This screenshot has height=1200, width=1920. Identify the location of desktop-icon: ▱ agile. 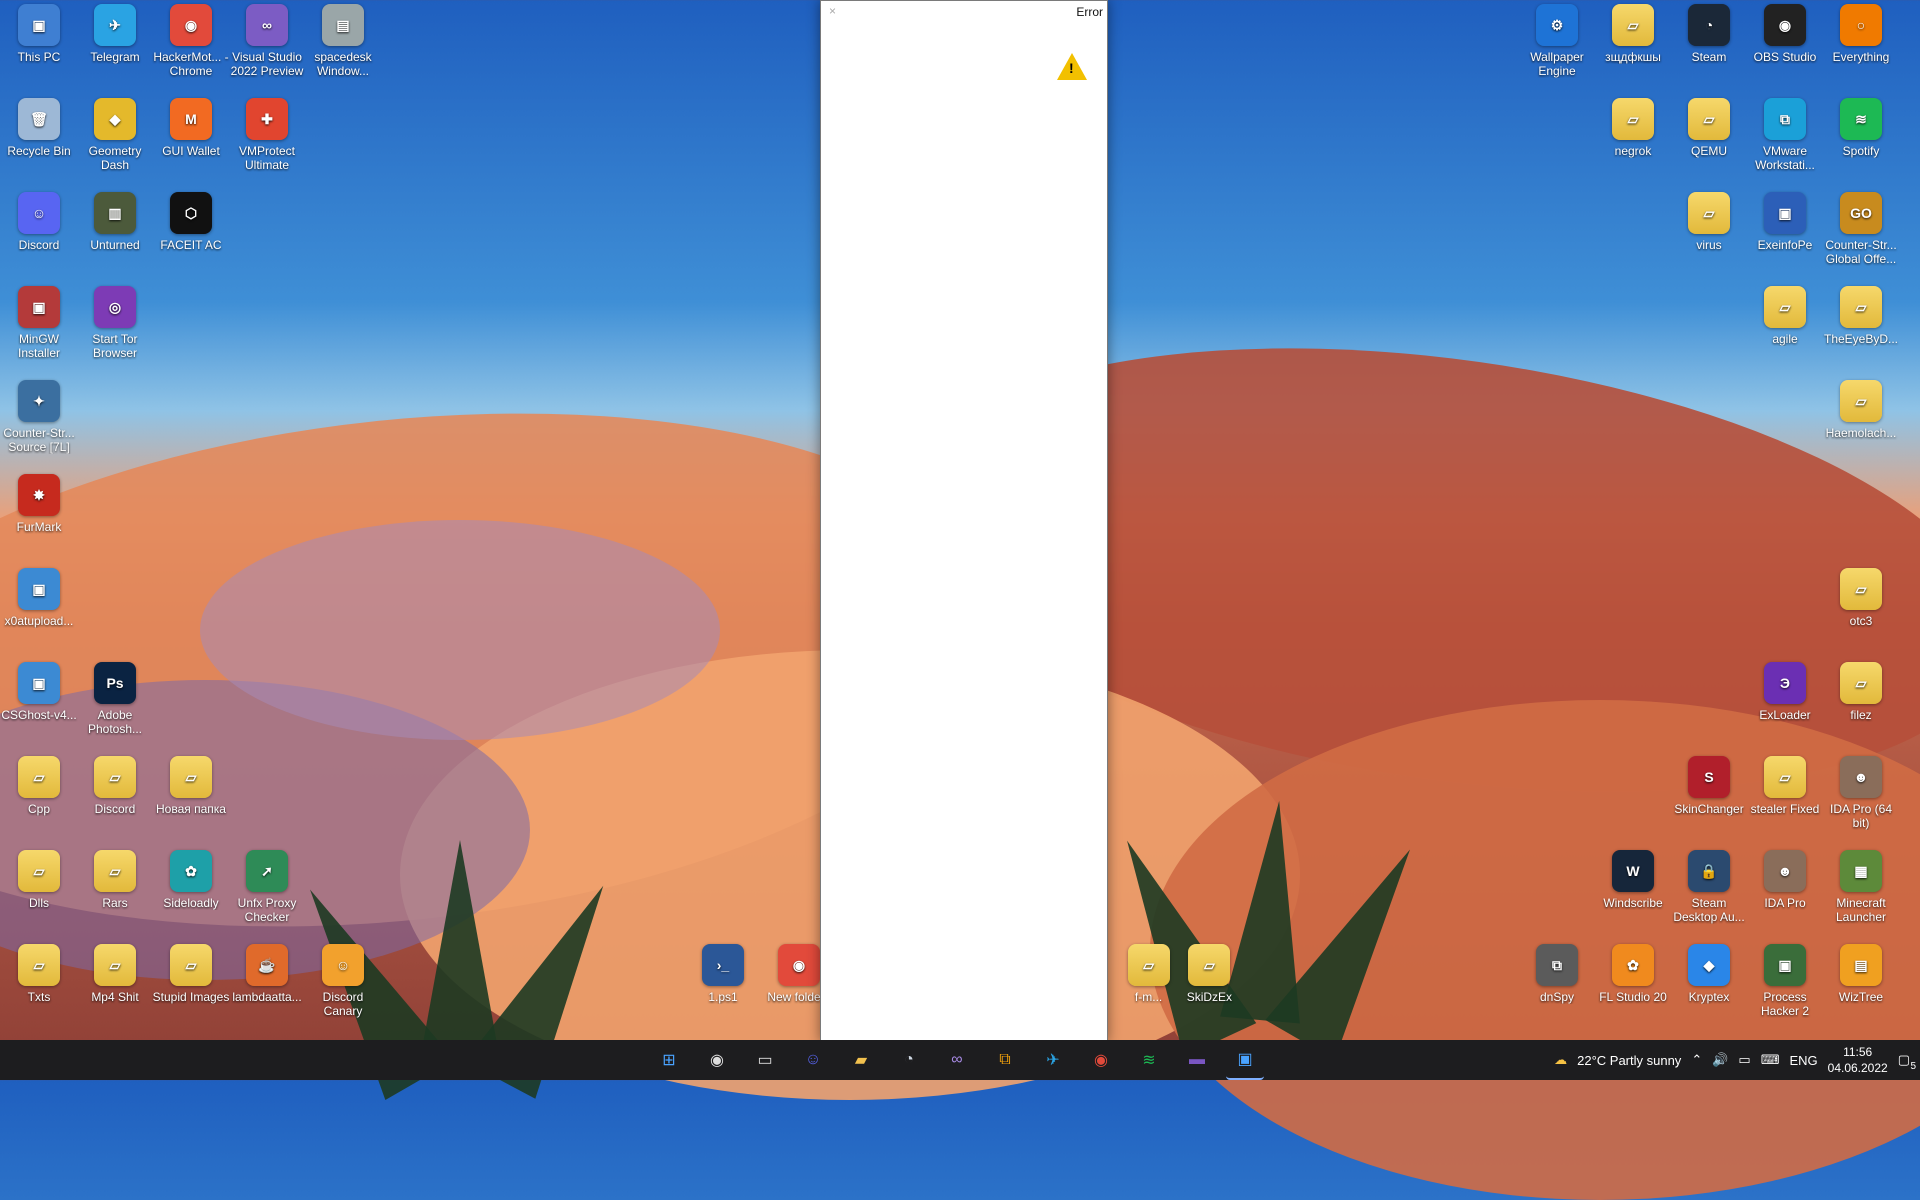
(1785, 330).